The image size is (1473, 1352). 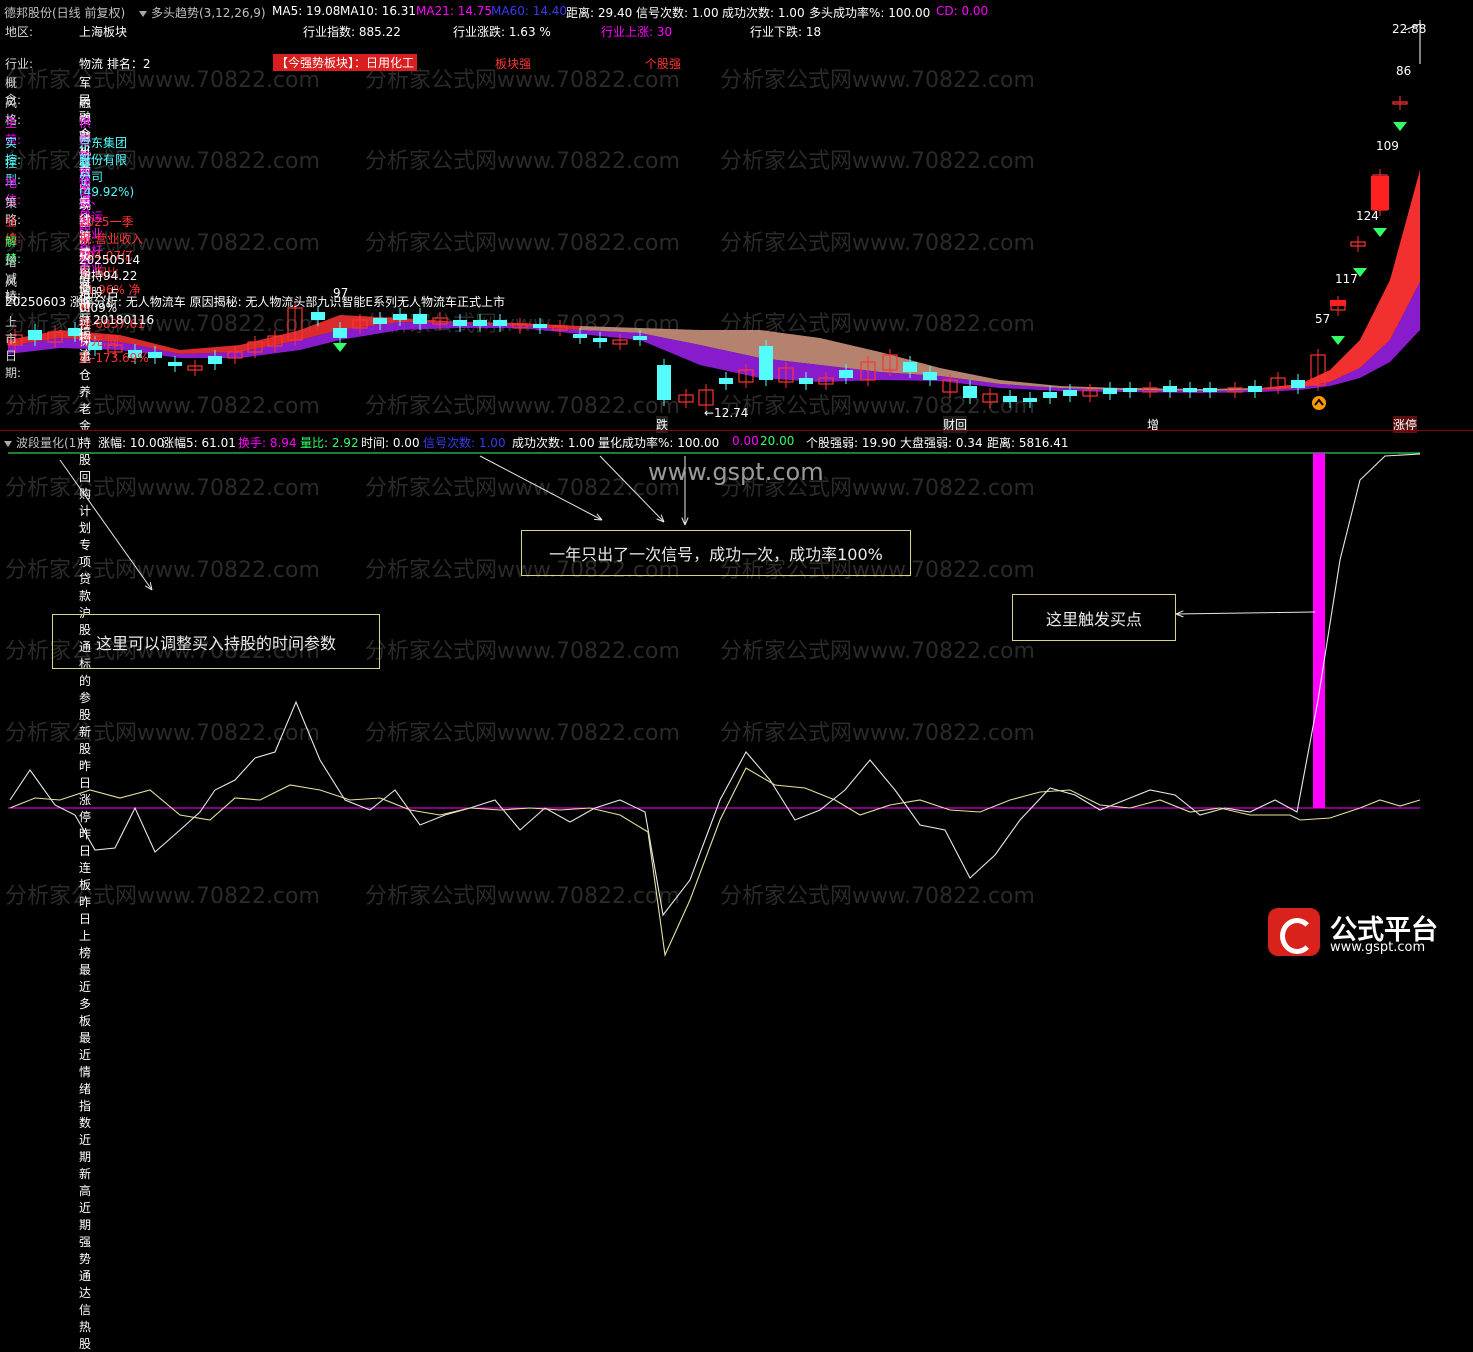 I want to click on value-twenty: 20.00, so click(x=777, y=441).